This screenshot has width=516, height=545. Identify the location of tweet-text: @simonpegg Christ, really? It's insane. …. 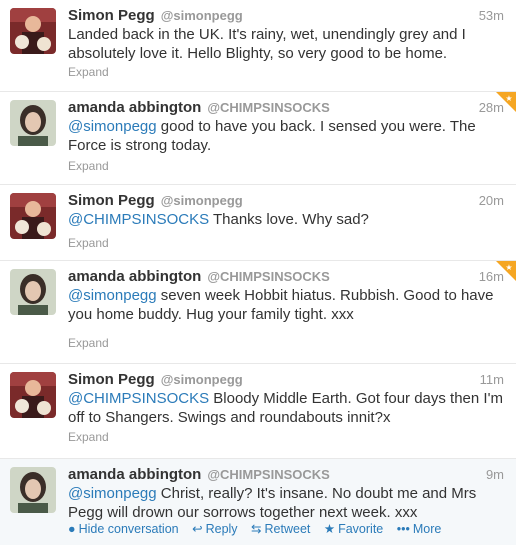
(288, 503).